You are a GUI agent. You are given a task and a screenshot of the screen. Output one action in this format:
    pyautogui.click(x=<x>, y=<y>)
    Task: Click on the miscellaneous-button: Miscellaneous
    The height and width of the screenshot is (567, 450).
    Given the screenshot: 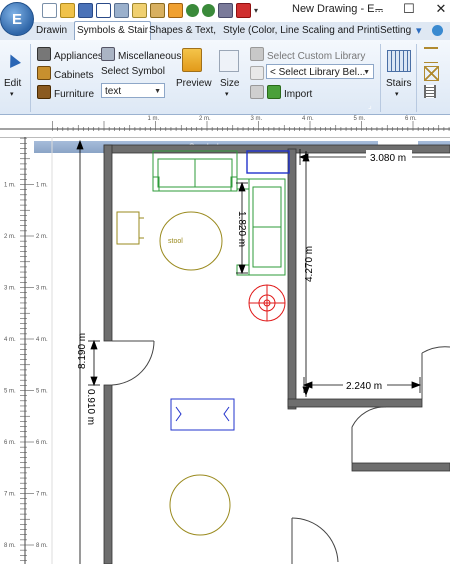 What is the action you would take?
    pyautogui.click(x=141, y=54)
    